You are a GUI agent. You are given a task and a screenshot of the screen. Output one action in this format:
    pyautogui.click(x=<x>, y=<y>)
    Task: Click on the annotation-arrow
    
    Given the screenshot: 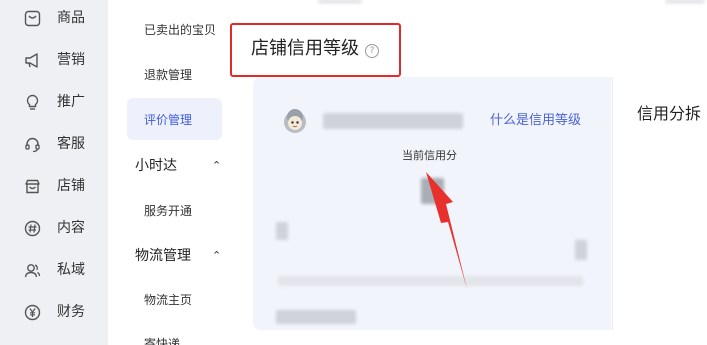 What is the action you would take?
    pyautogui.click(x=446, y=230)
    